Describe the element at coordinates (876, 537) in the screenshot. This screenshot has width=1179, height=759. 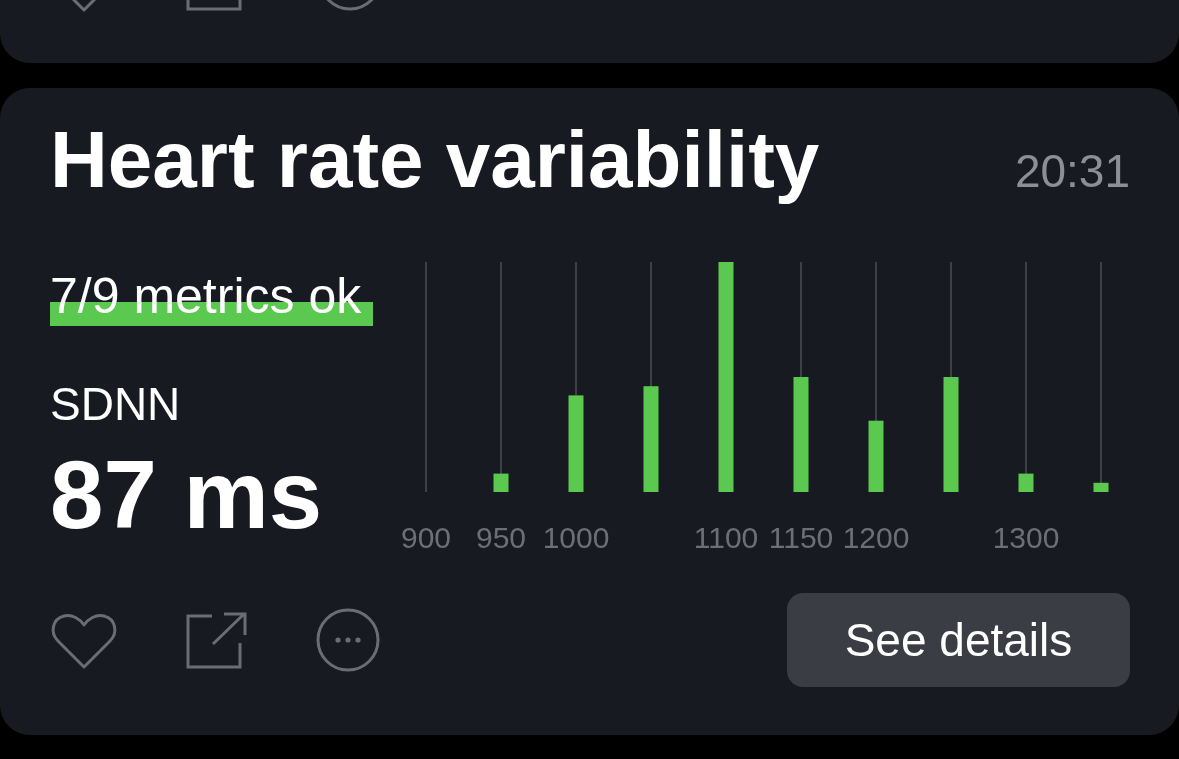
I see `axis-tick-label: 1200` at that location.